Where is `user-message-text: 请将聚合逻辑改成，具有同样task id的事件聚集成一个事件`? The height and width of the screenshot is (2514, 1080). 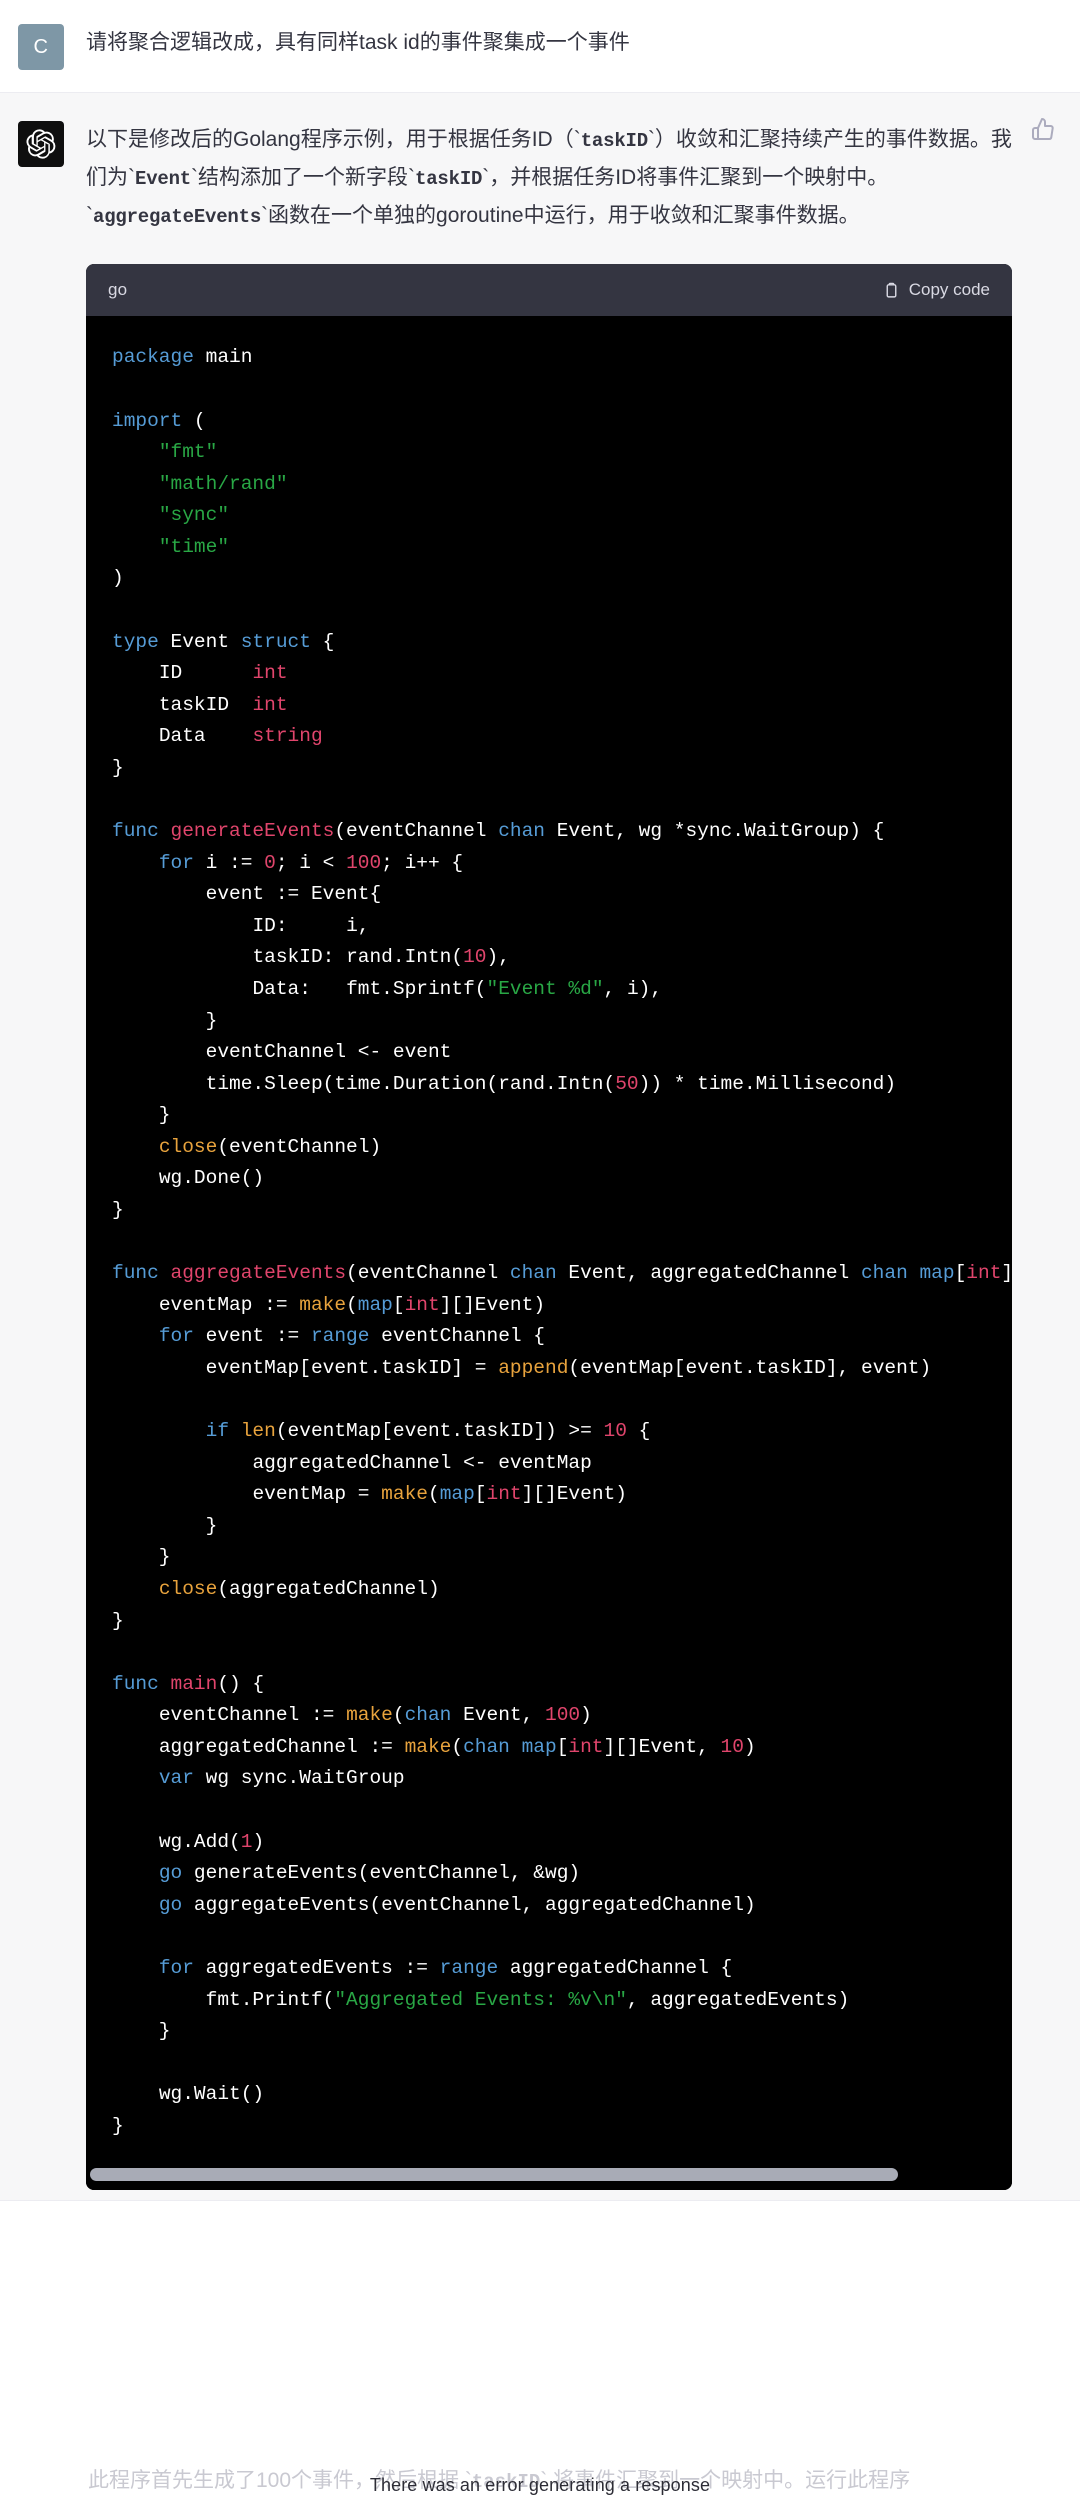
user-message-text: 请将聚合逻辑改成，具有同样task id的事件聚集成一个事件 is located at coordinates (358, 42).